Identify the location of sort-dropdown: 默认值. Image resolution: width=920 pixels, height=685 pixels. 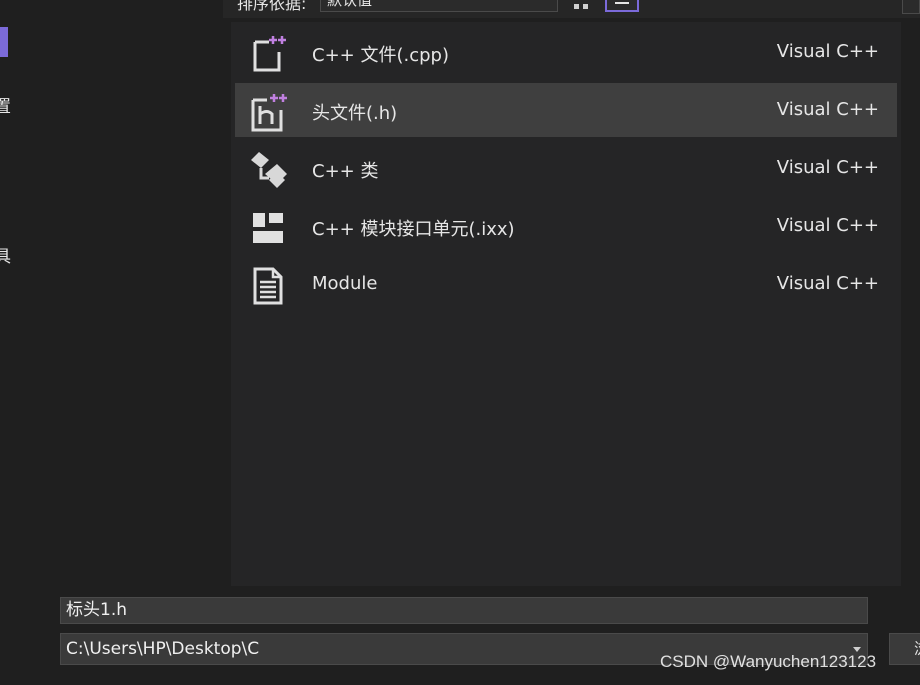
(439, 6).